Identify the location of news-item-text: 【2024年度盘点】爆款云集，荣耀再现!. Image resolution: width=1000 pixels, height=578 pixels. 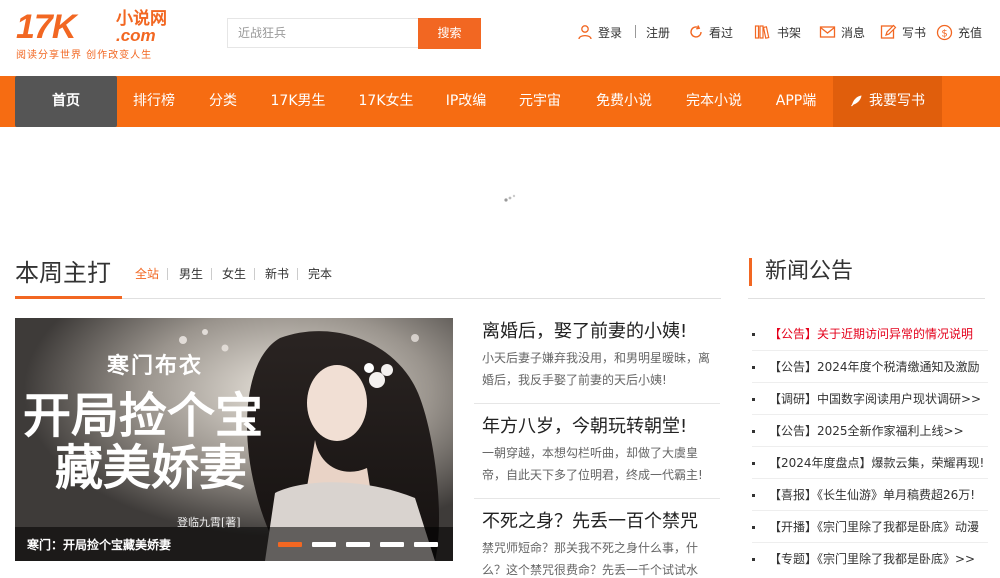
(877, 463).